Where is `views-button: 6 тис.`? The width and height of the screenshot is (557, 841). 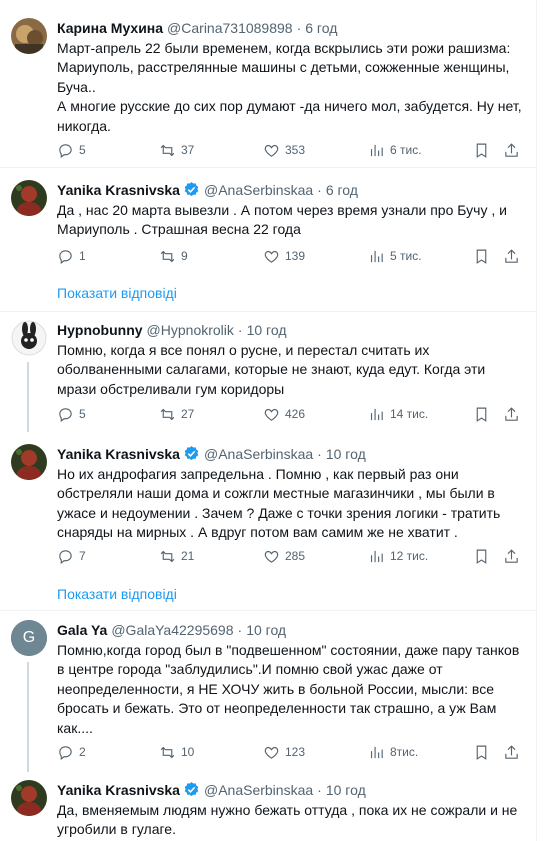 views-button: 6 тис. is located at coordinates (395, 150).